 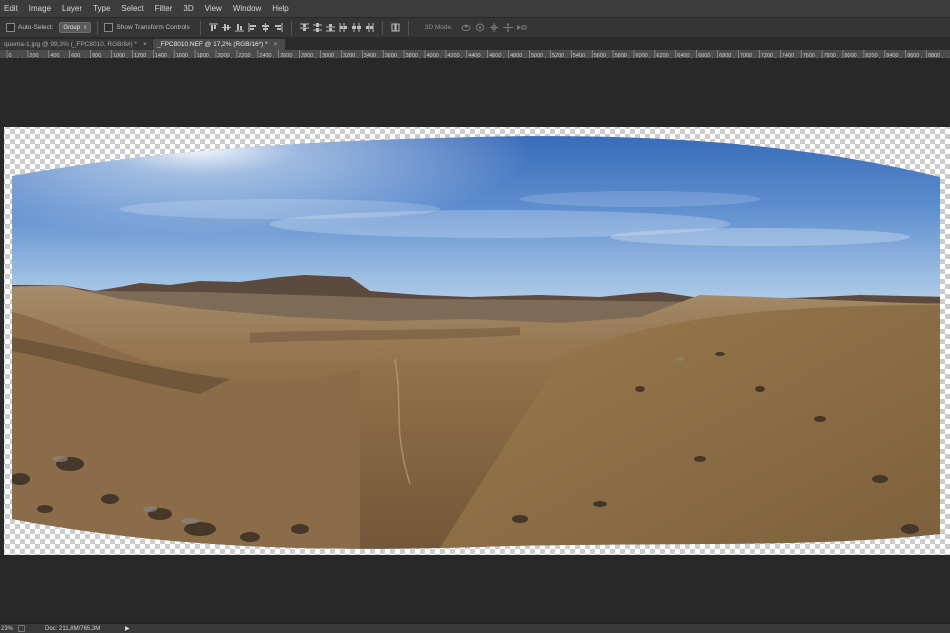 What do you see at coordinates (163, 8) in the screenshot?
I see `menu-filter: Filter` at bounding box center [163, 8].